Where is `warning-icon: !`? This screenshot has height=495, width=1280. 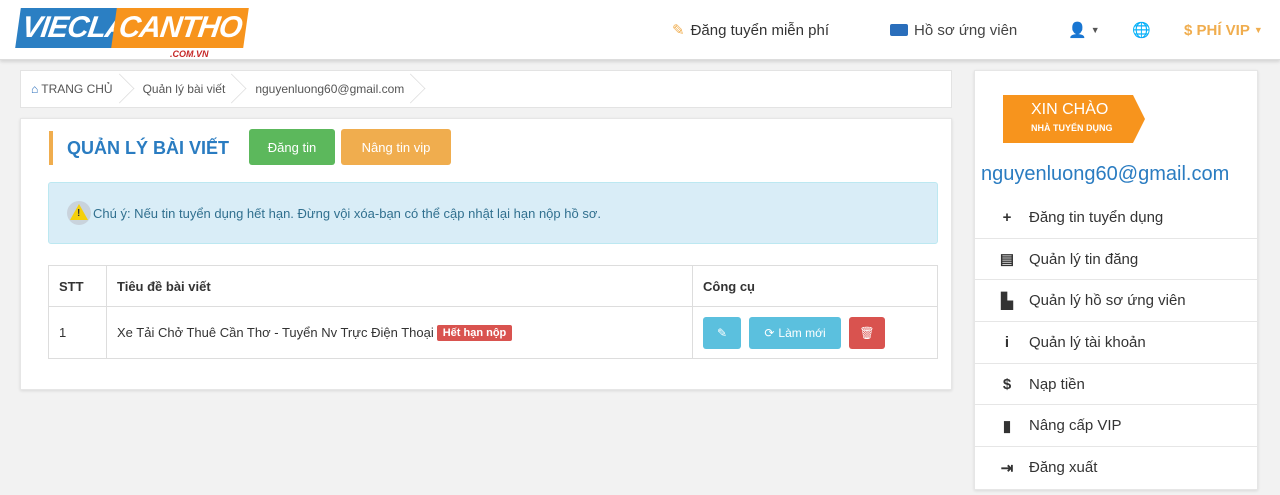 warning-icon: ! is located at coordinates (79, 213).